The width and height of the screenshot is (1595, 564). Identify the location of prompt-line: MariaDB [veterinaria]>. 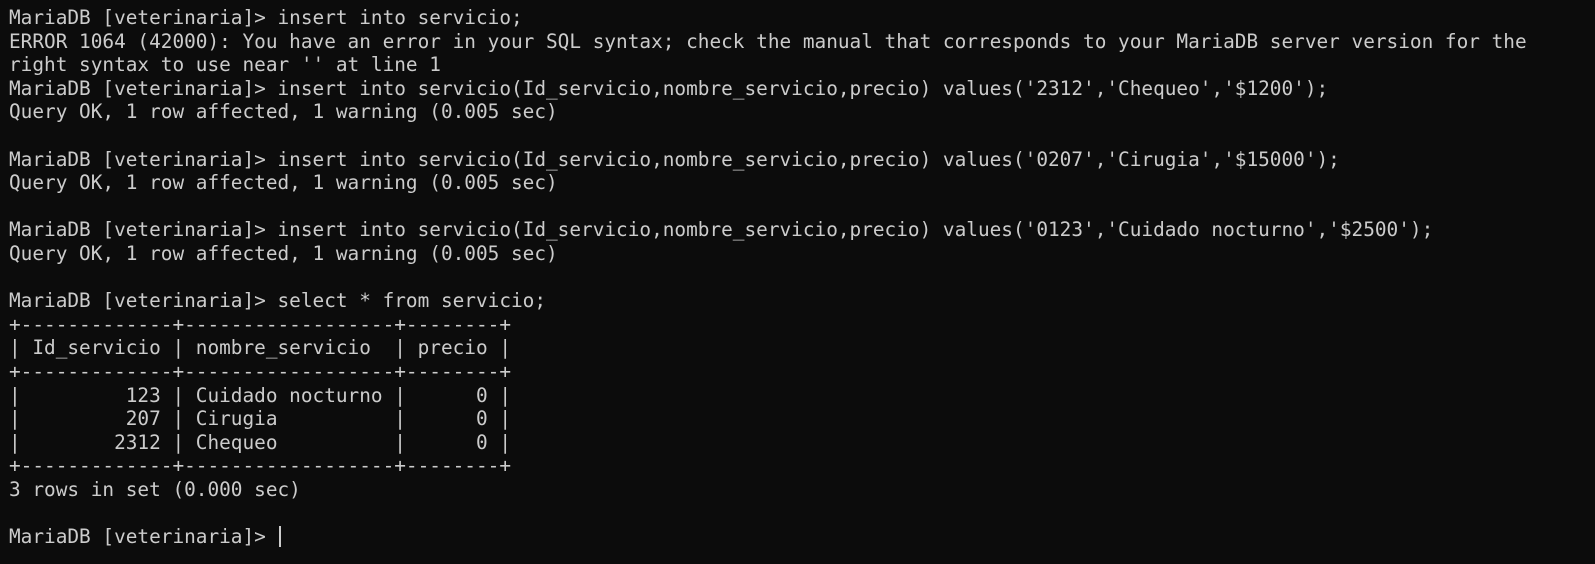
(802, 537).